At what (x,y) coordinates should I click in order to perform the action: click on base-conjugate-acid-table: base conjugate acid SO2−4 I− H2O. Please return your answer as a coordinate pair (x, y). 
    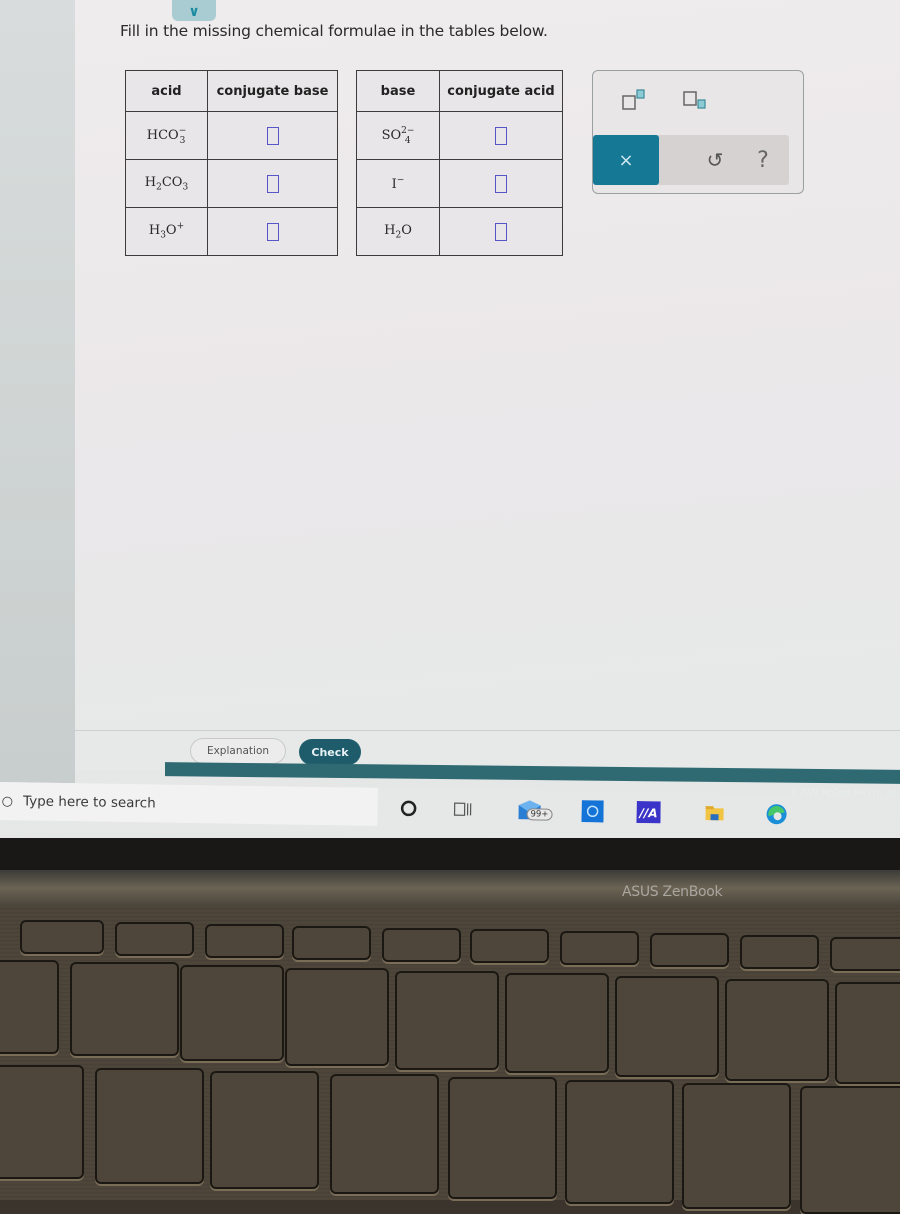
    Looking at the image, I should click on (459, 163).